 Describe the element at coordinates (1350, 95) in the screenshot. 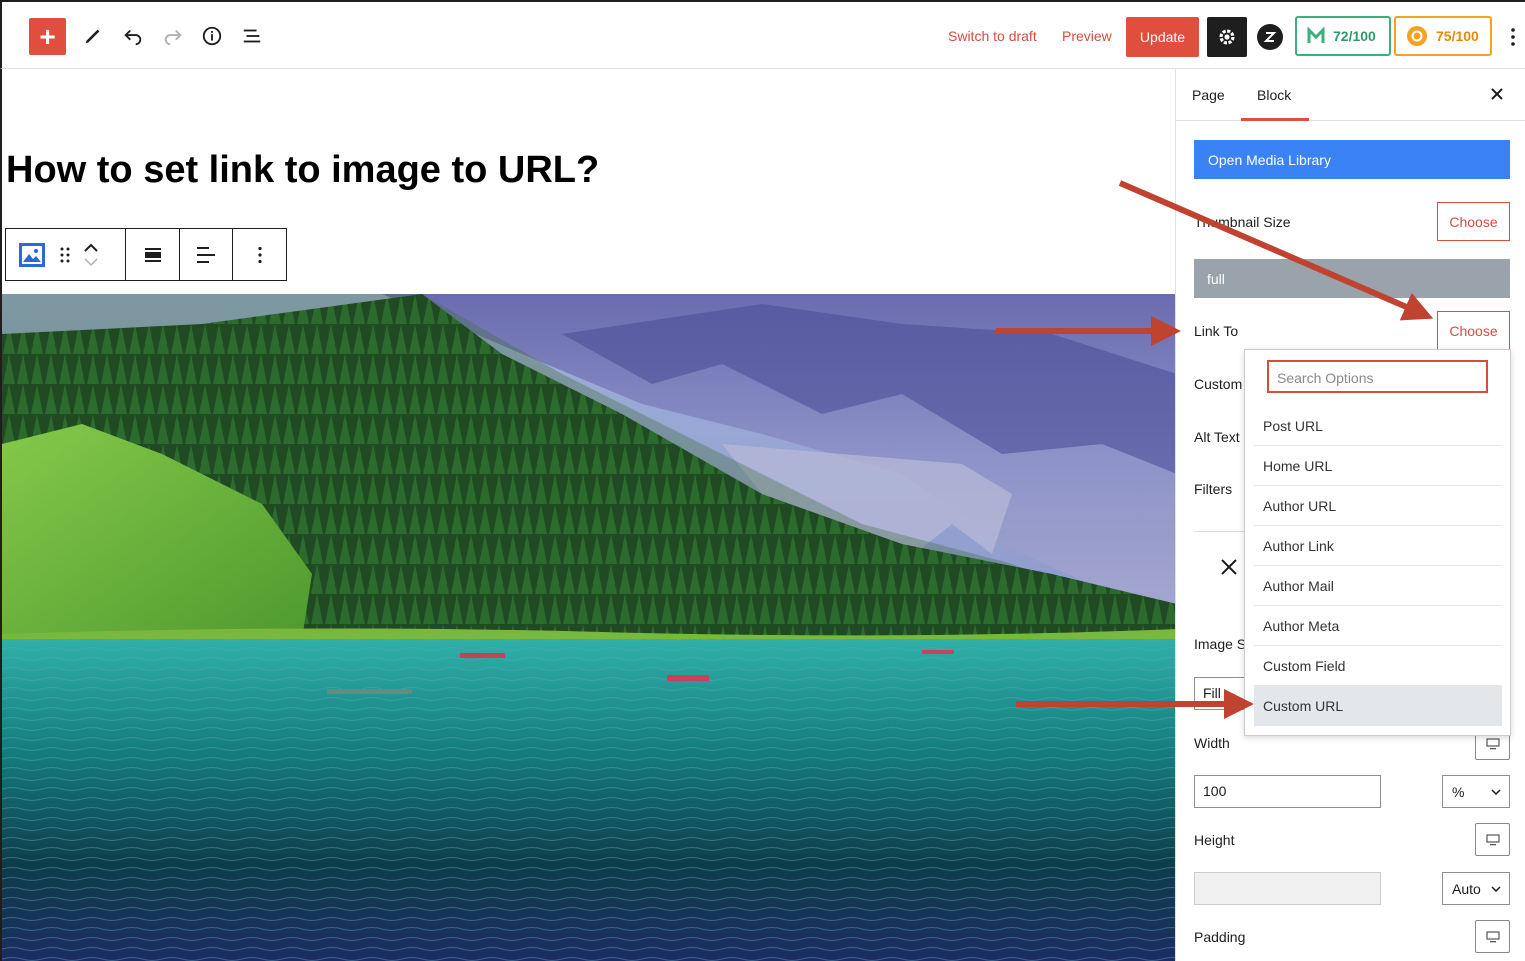

I see `sidebar-tabs: Page Block` at that location.